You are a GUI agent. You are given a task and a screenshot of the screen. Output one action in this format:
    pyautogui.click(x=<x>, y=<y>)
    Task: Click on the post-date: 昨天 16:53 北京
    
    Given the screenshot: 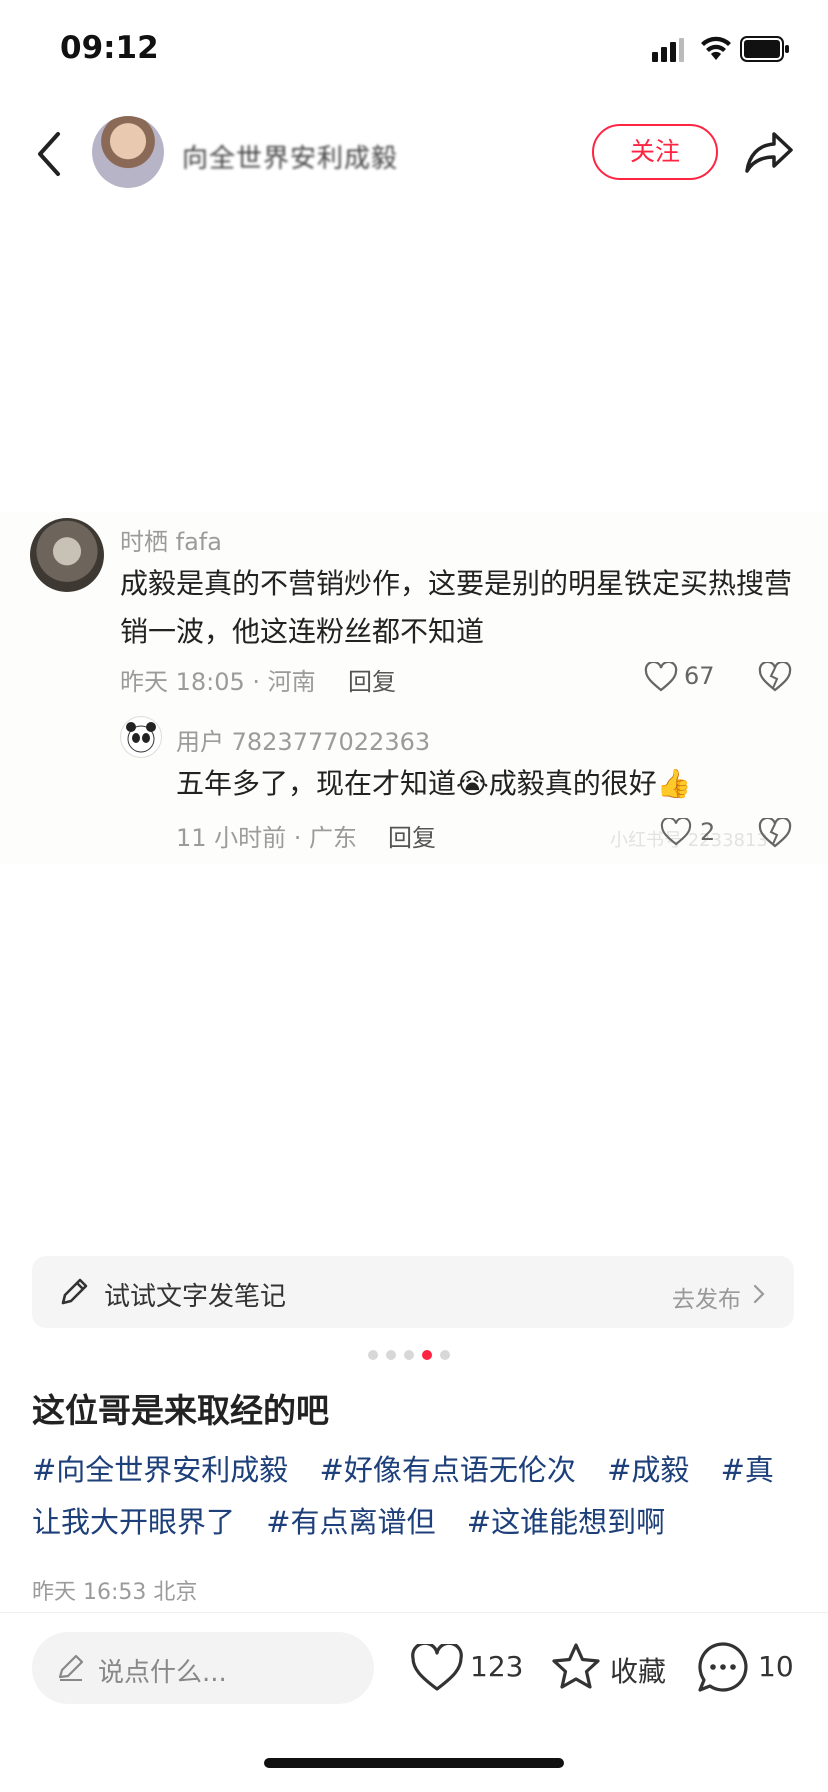 What is the action you would take?
    pyautogui.click(x=115, y=1592)
    